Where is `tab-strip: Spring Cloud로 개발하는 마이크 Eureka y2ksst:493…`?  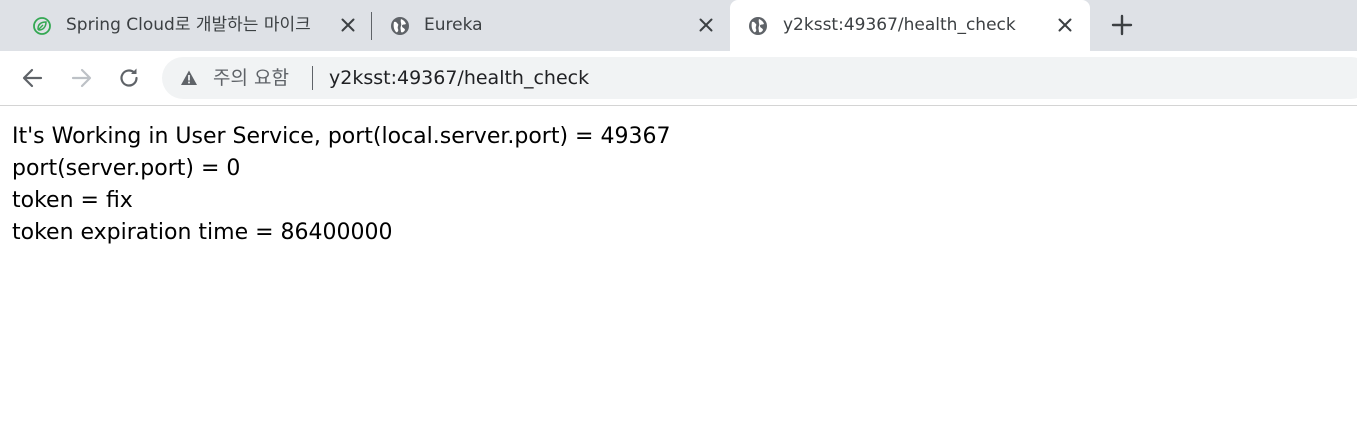 tab-strip: Spring Cloud로 개발하는 마이크 Eureka y2ksst:493… is located at coordinates (678, 25).